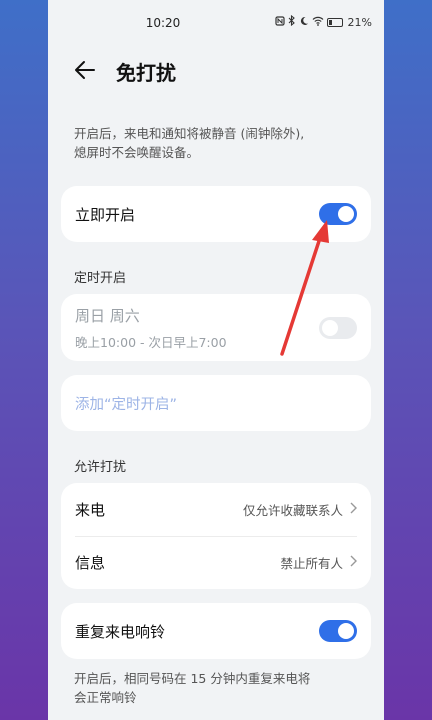 The width and height of the screenshot is (432, 720). I want to click on immediate-toggle, so click(338, 214).